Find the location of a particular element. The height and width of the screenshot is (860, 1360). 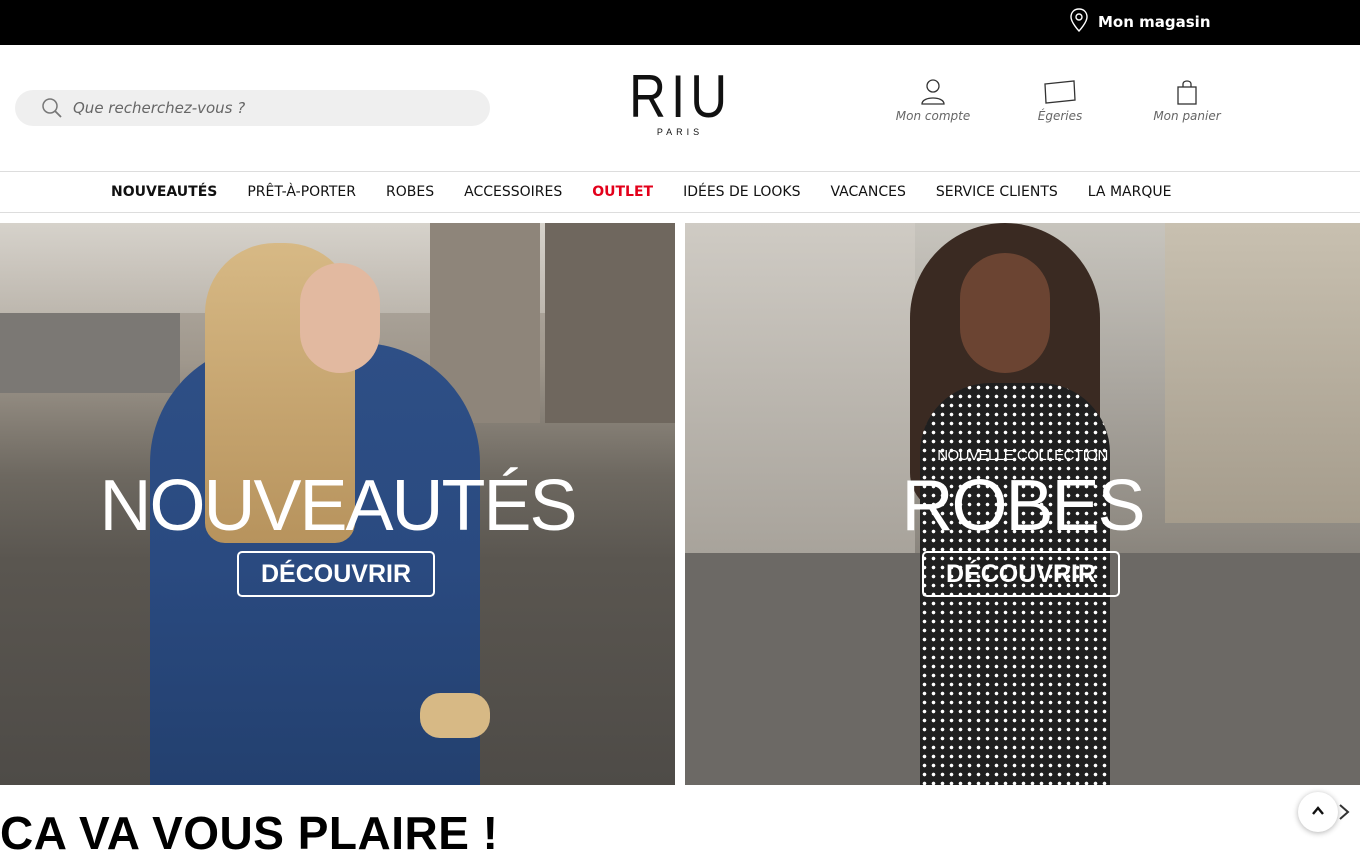

scroll-top-button is located at coordinates (1318, 812).